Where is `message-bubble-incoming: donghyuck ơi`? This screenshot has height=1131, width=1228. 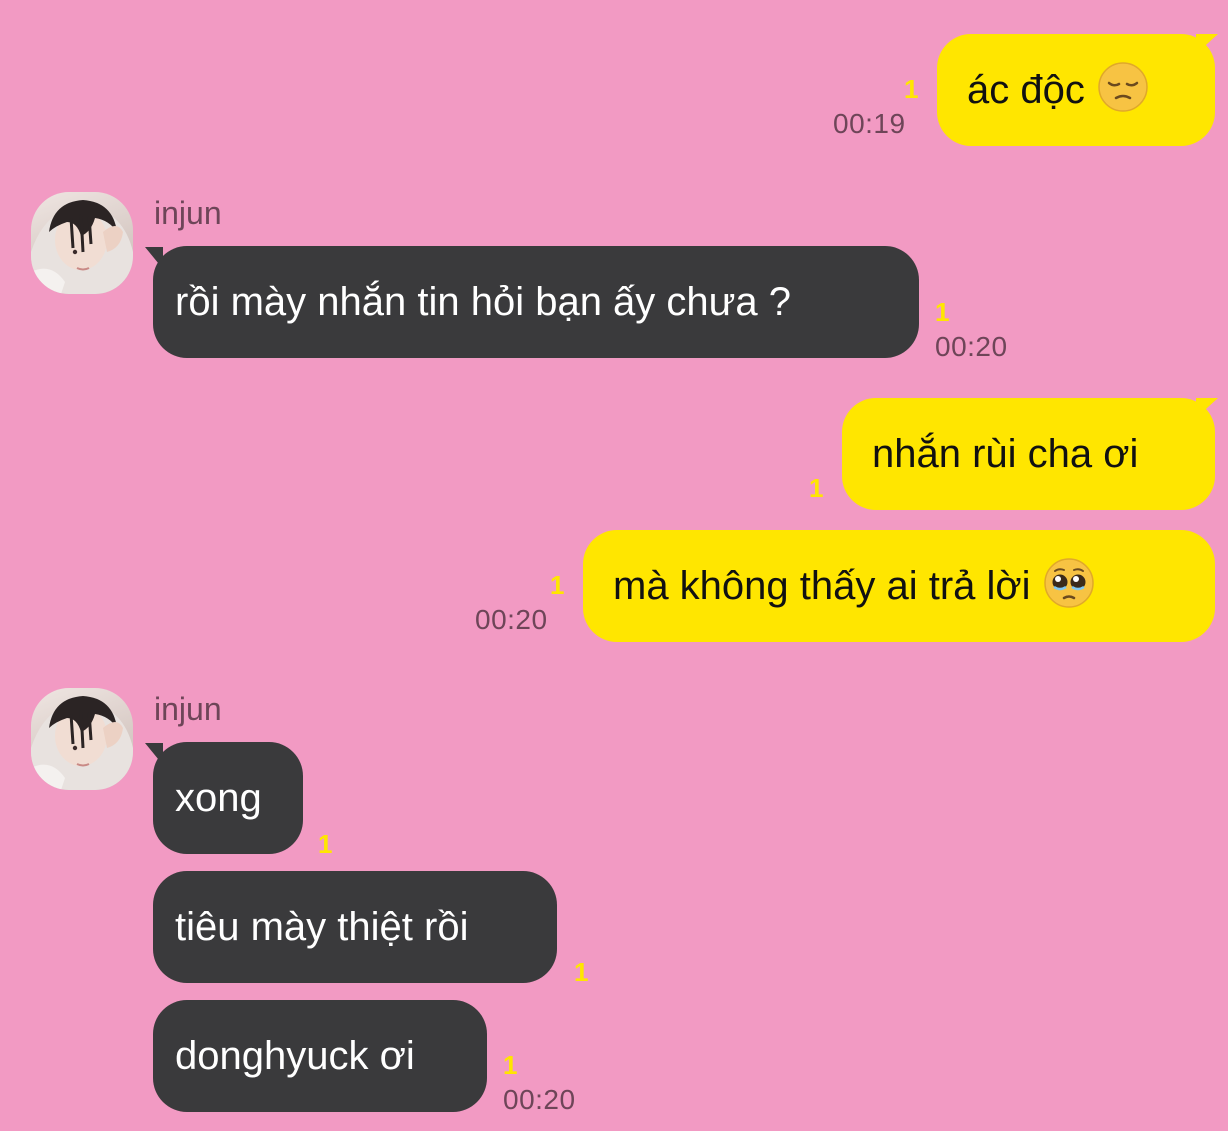 message-bubble-incoming: donghyuck ơi is located at coordinates (320, 1056).